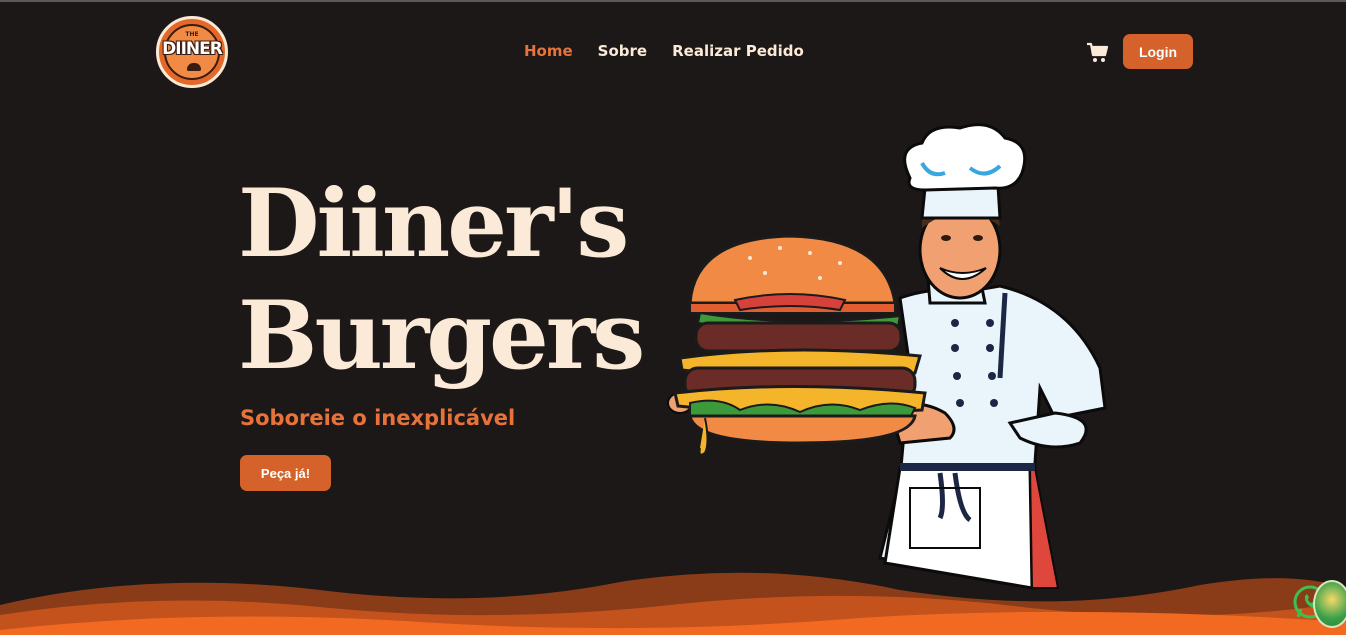 The width and height of the screenshot is (1346, 635). I want to click on cart-icon, so click(1098, 53).